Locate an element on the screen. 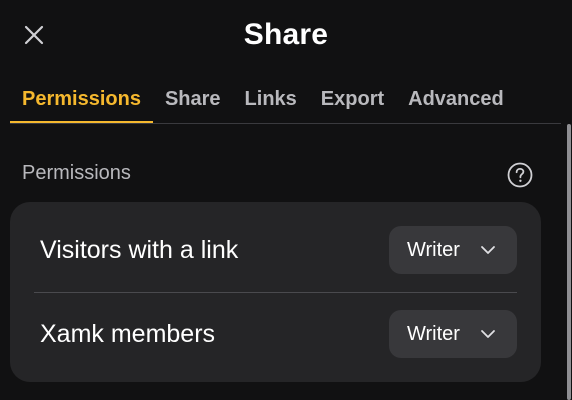 This screenshot has height=400, width=572. scrollbar-thumb is located at coordinates (569, 262).